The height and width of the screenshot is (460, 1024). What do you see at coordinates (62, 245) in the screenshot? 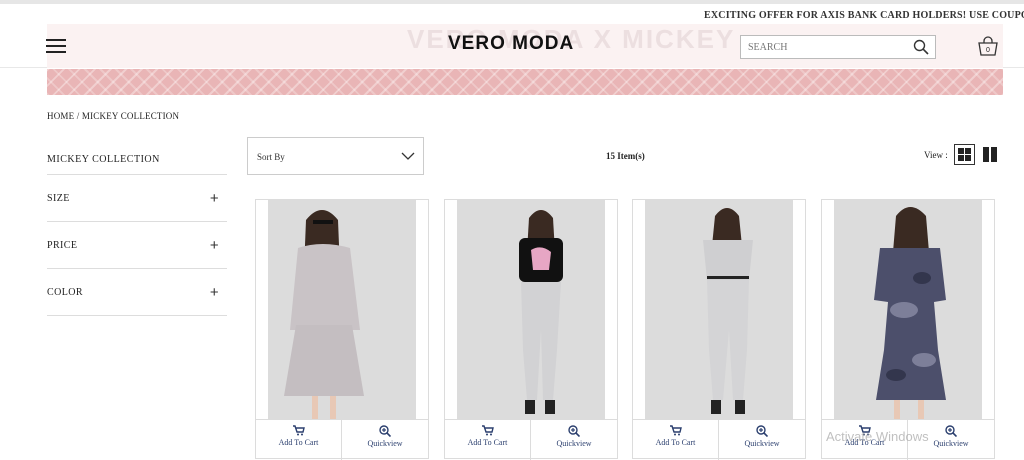
I see `filter-label: PRICE` at bounding box center [62, 245].